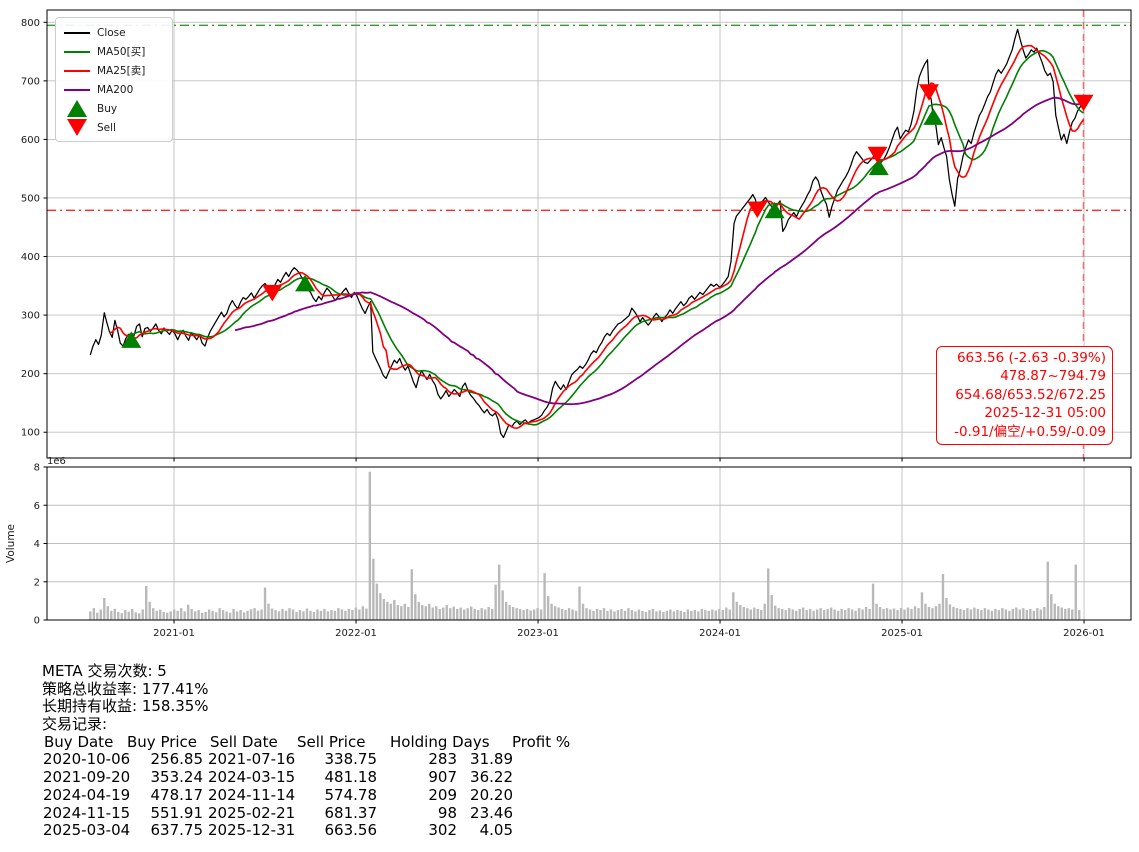  Describe the element at coordinates (30, 140) in the screenshot. I see `price-tick-label: 600` at that location.